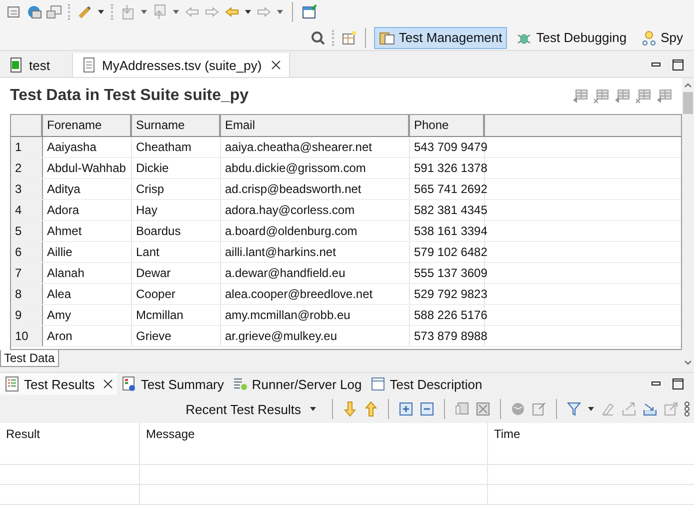  I want to click on column-header: Time, so click(591, 443).